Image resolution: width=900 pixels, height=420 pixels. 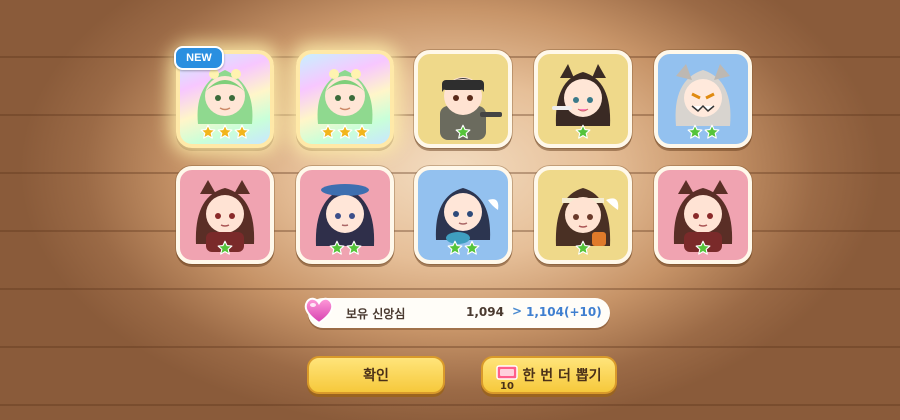 I want to click on draw-again-button: 10 한 번 더 뽑기, so click(x=549, y=375).